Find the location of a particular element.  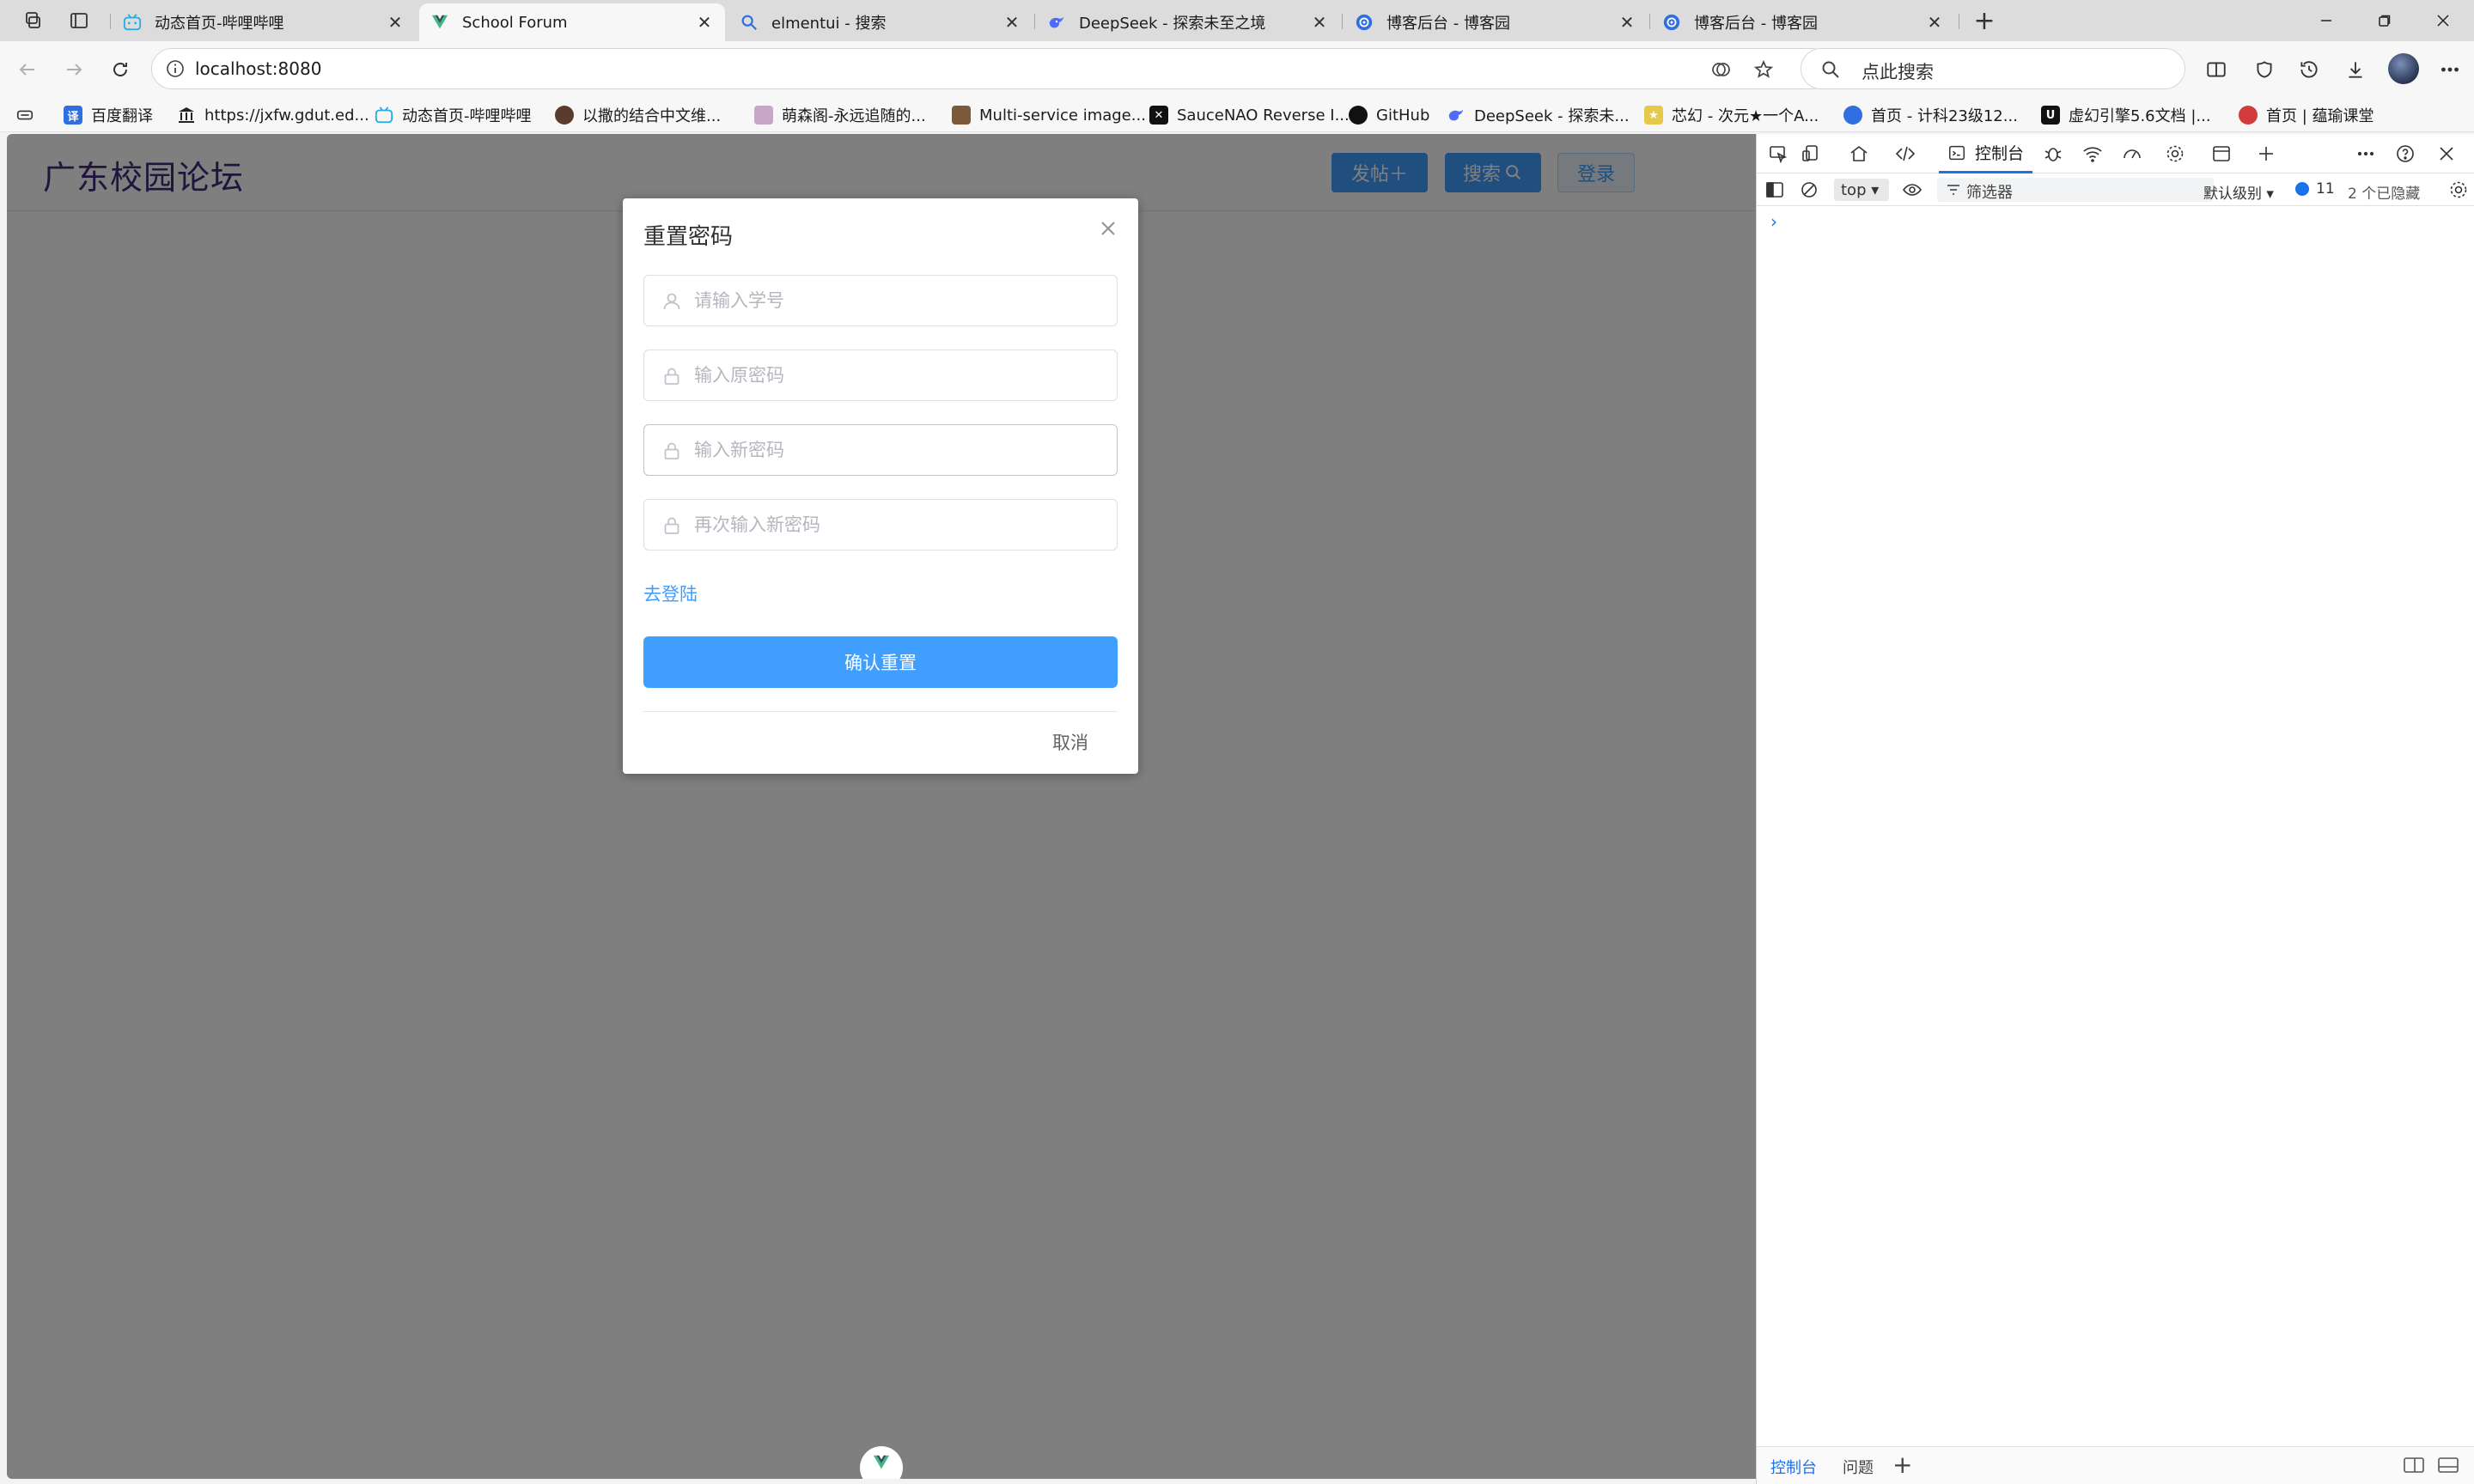

bookmark-item: 动态首页-哔哩哔哩 is located at coordinates (453, 115).